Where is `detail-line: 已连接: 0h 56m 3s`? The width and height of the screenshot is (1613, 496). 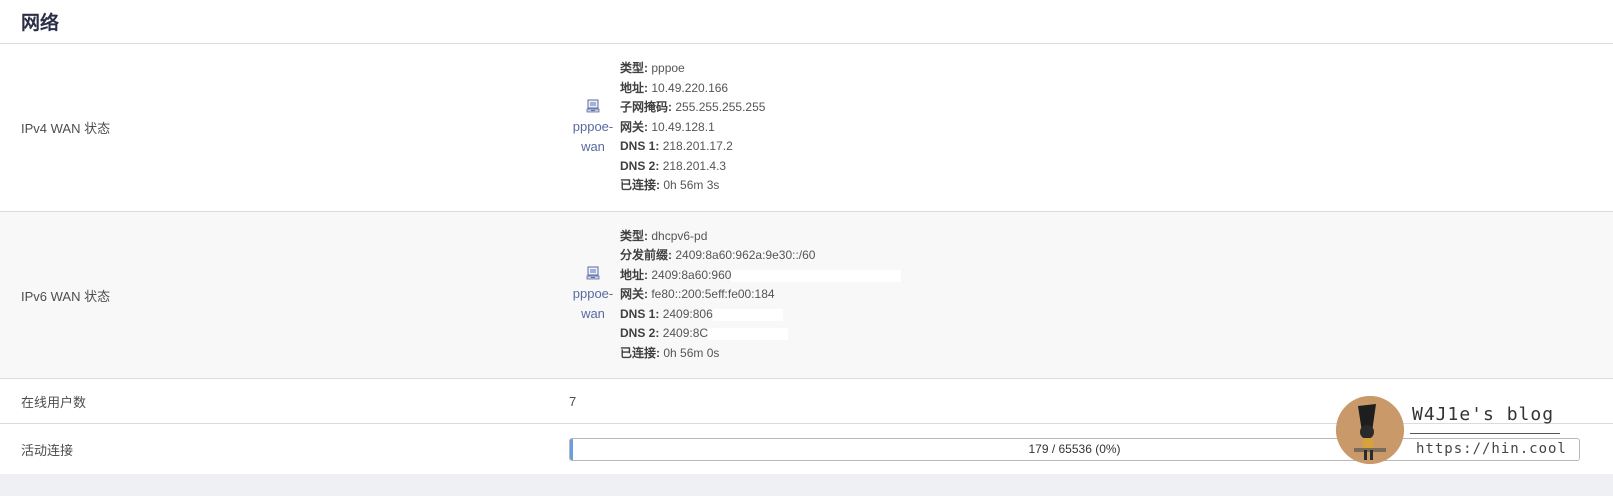
detail-line: 已连接: 0h 56m 3s is located at coordinates (692, 186).